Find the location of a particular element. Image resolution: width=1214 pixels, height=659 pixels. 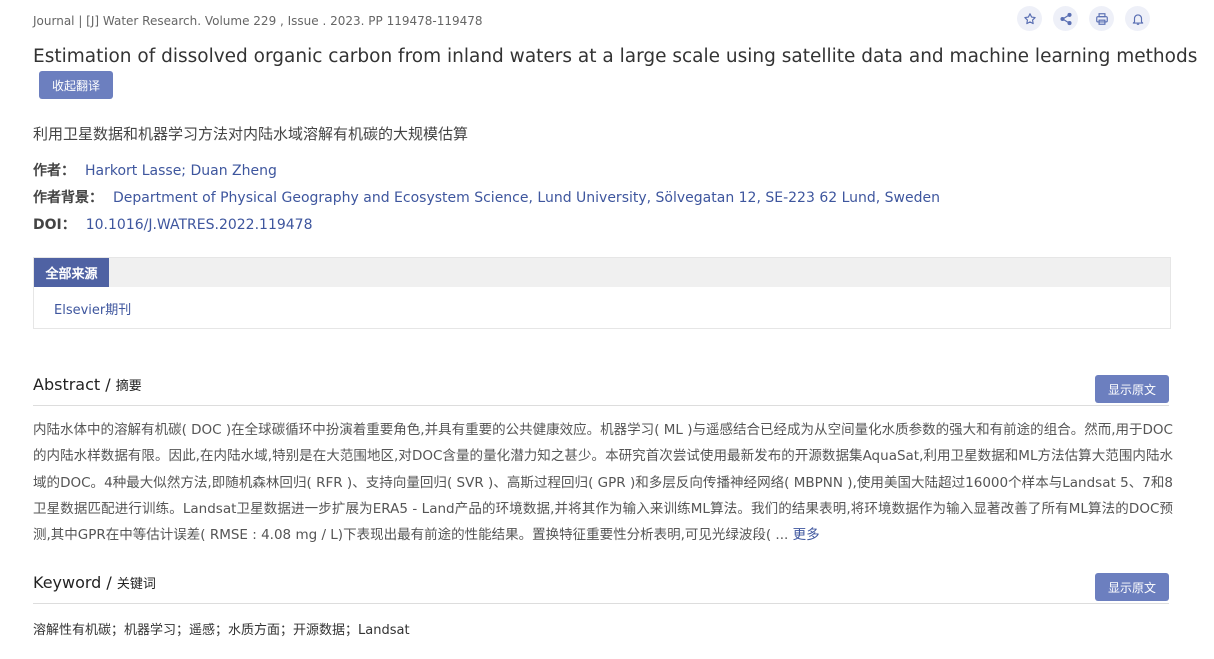

authors-label: 作者： is located at coordinates (54, 171).